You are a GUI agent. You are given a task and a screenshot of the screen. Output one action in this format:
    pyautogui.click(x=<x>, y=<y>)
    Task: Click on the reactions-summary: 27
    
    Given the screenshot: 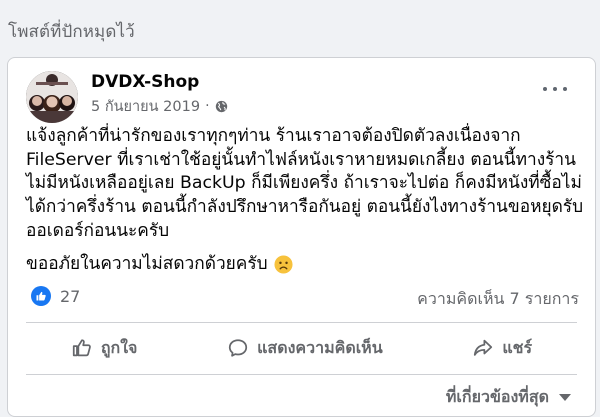 What is the action you would take?
    pyautogui.click(x=55, y=296)
    